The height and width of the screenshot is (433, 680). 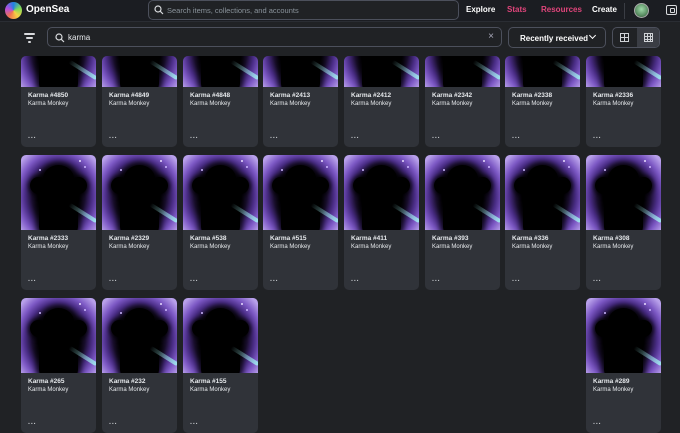 I want to click on nft-card: Karma #4850 Karma Monkey ···, so click(x=58, y=101).